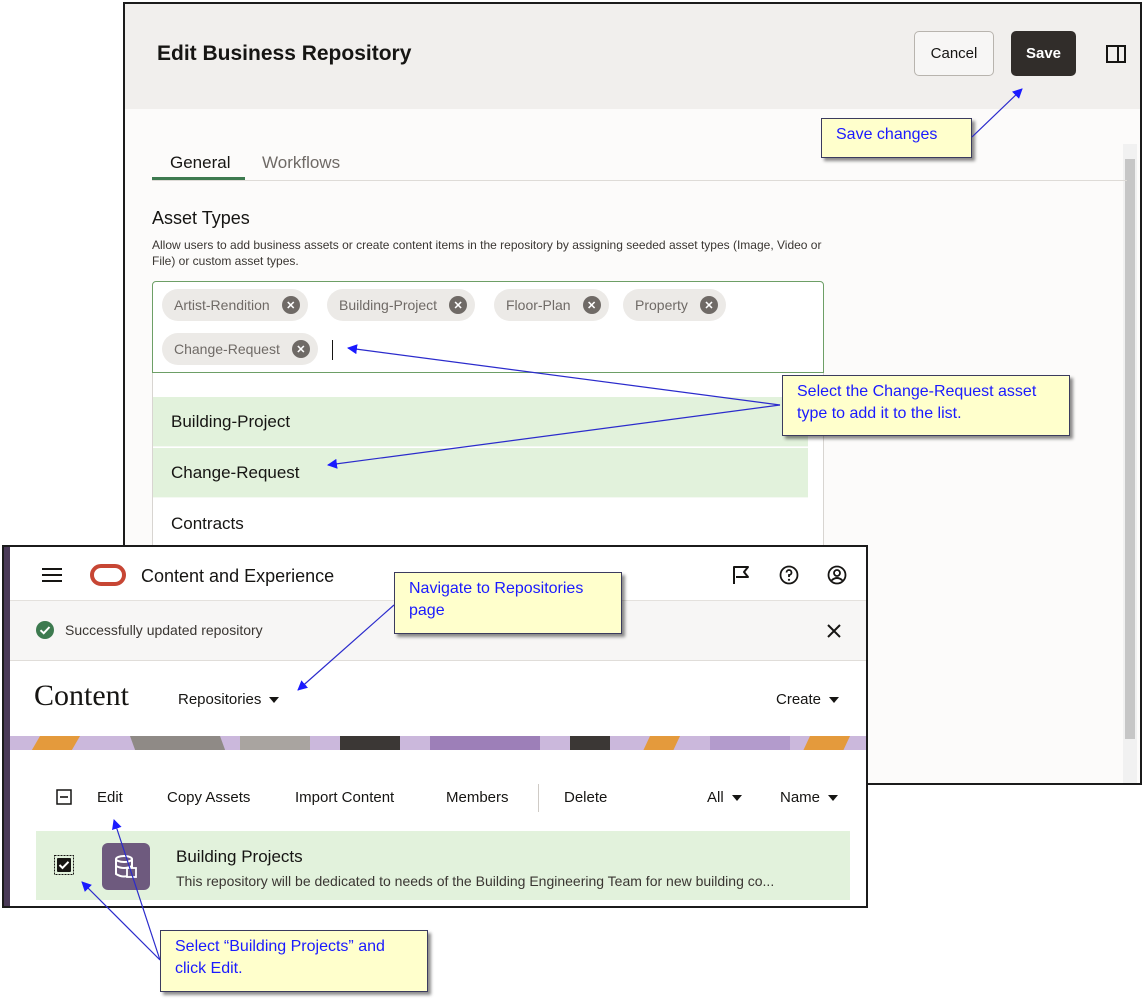 The height and width of the screenshot is (1007, 1144). I want to click on help-icon, so click(789, 575).